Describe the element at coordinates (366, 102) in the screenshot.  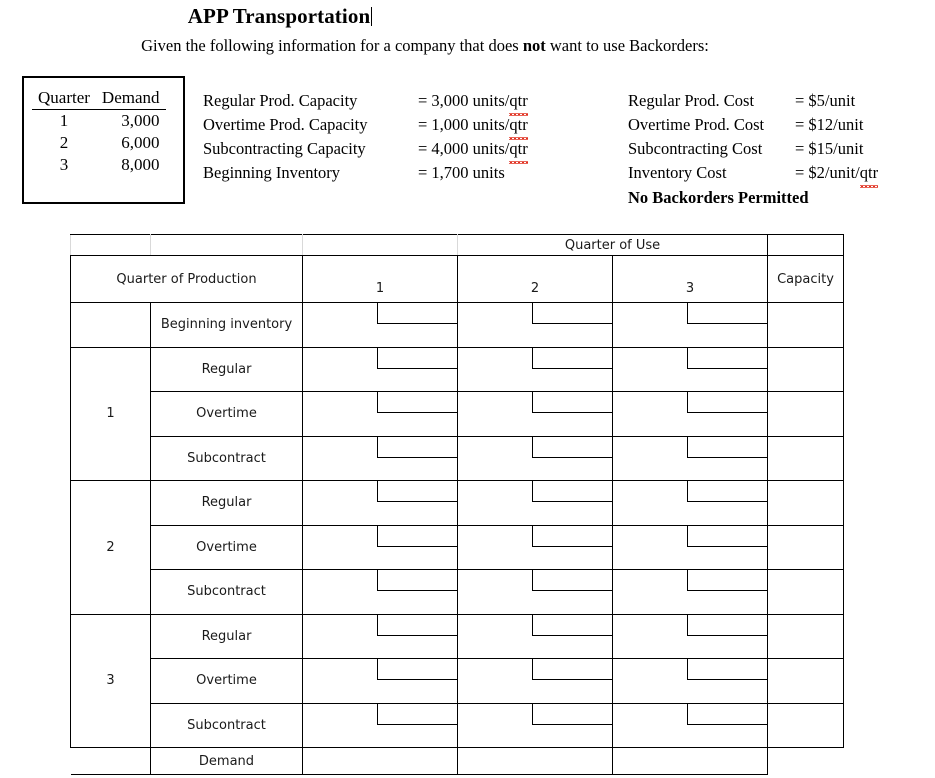
I see `capacity-info-row: Regular Prod. Capacity = 3,000 units/qtr` at that location.